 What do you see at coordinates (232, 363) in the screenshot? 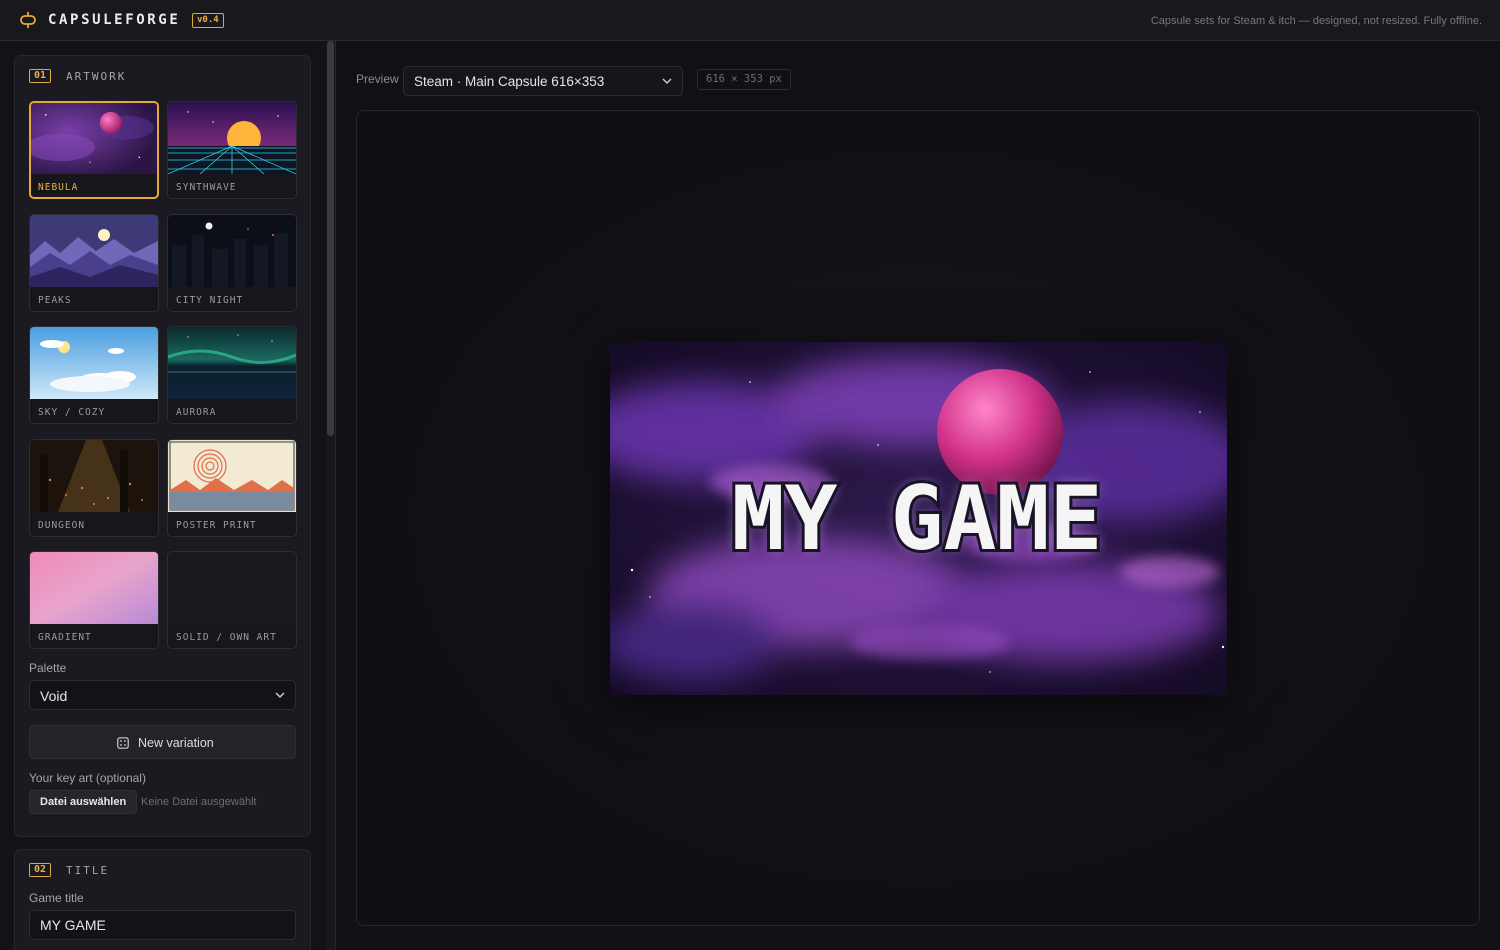
I see `aurora-thumbnail` at bounding box center [232, 363].